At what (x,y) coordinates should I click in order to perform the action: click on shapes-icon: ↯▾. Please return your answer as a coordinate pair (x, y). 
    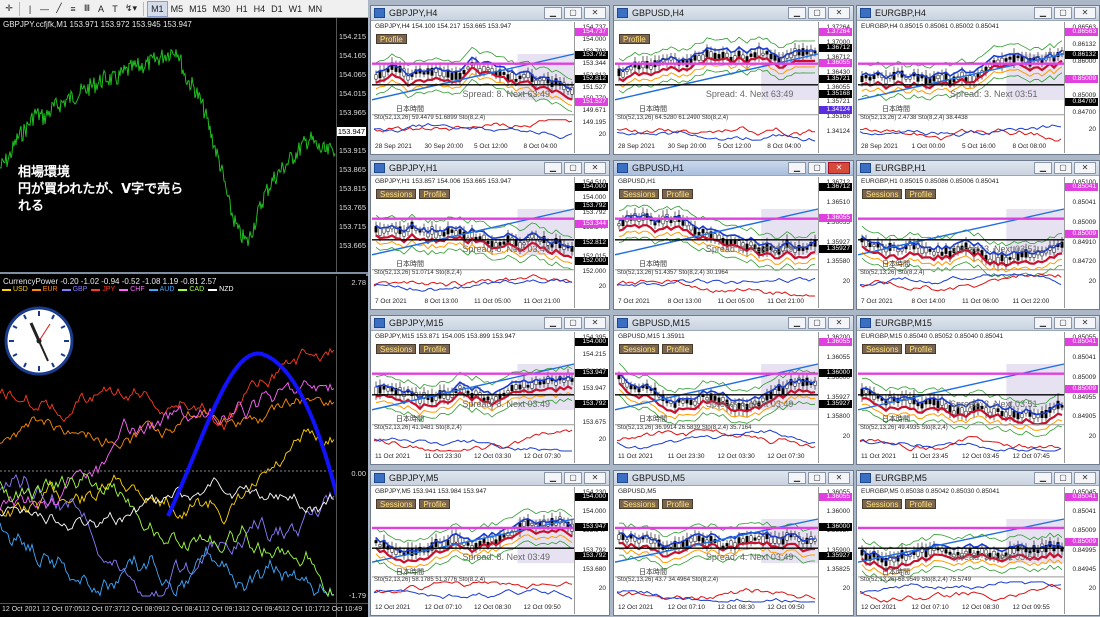
    Looking at the image, I should click on (131, 9).